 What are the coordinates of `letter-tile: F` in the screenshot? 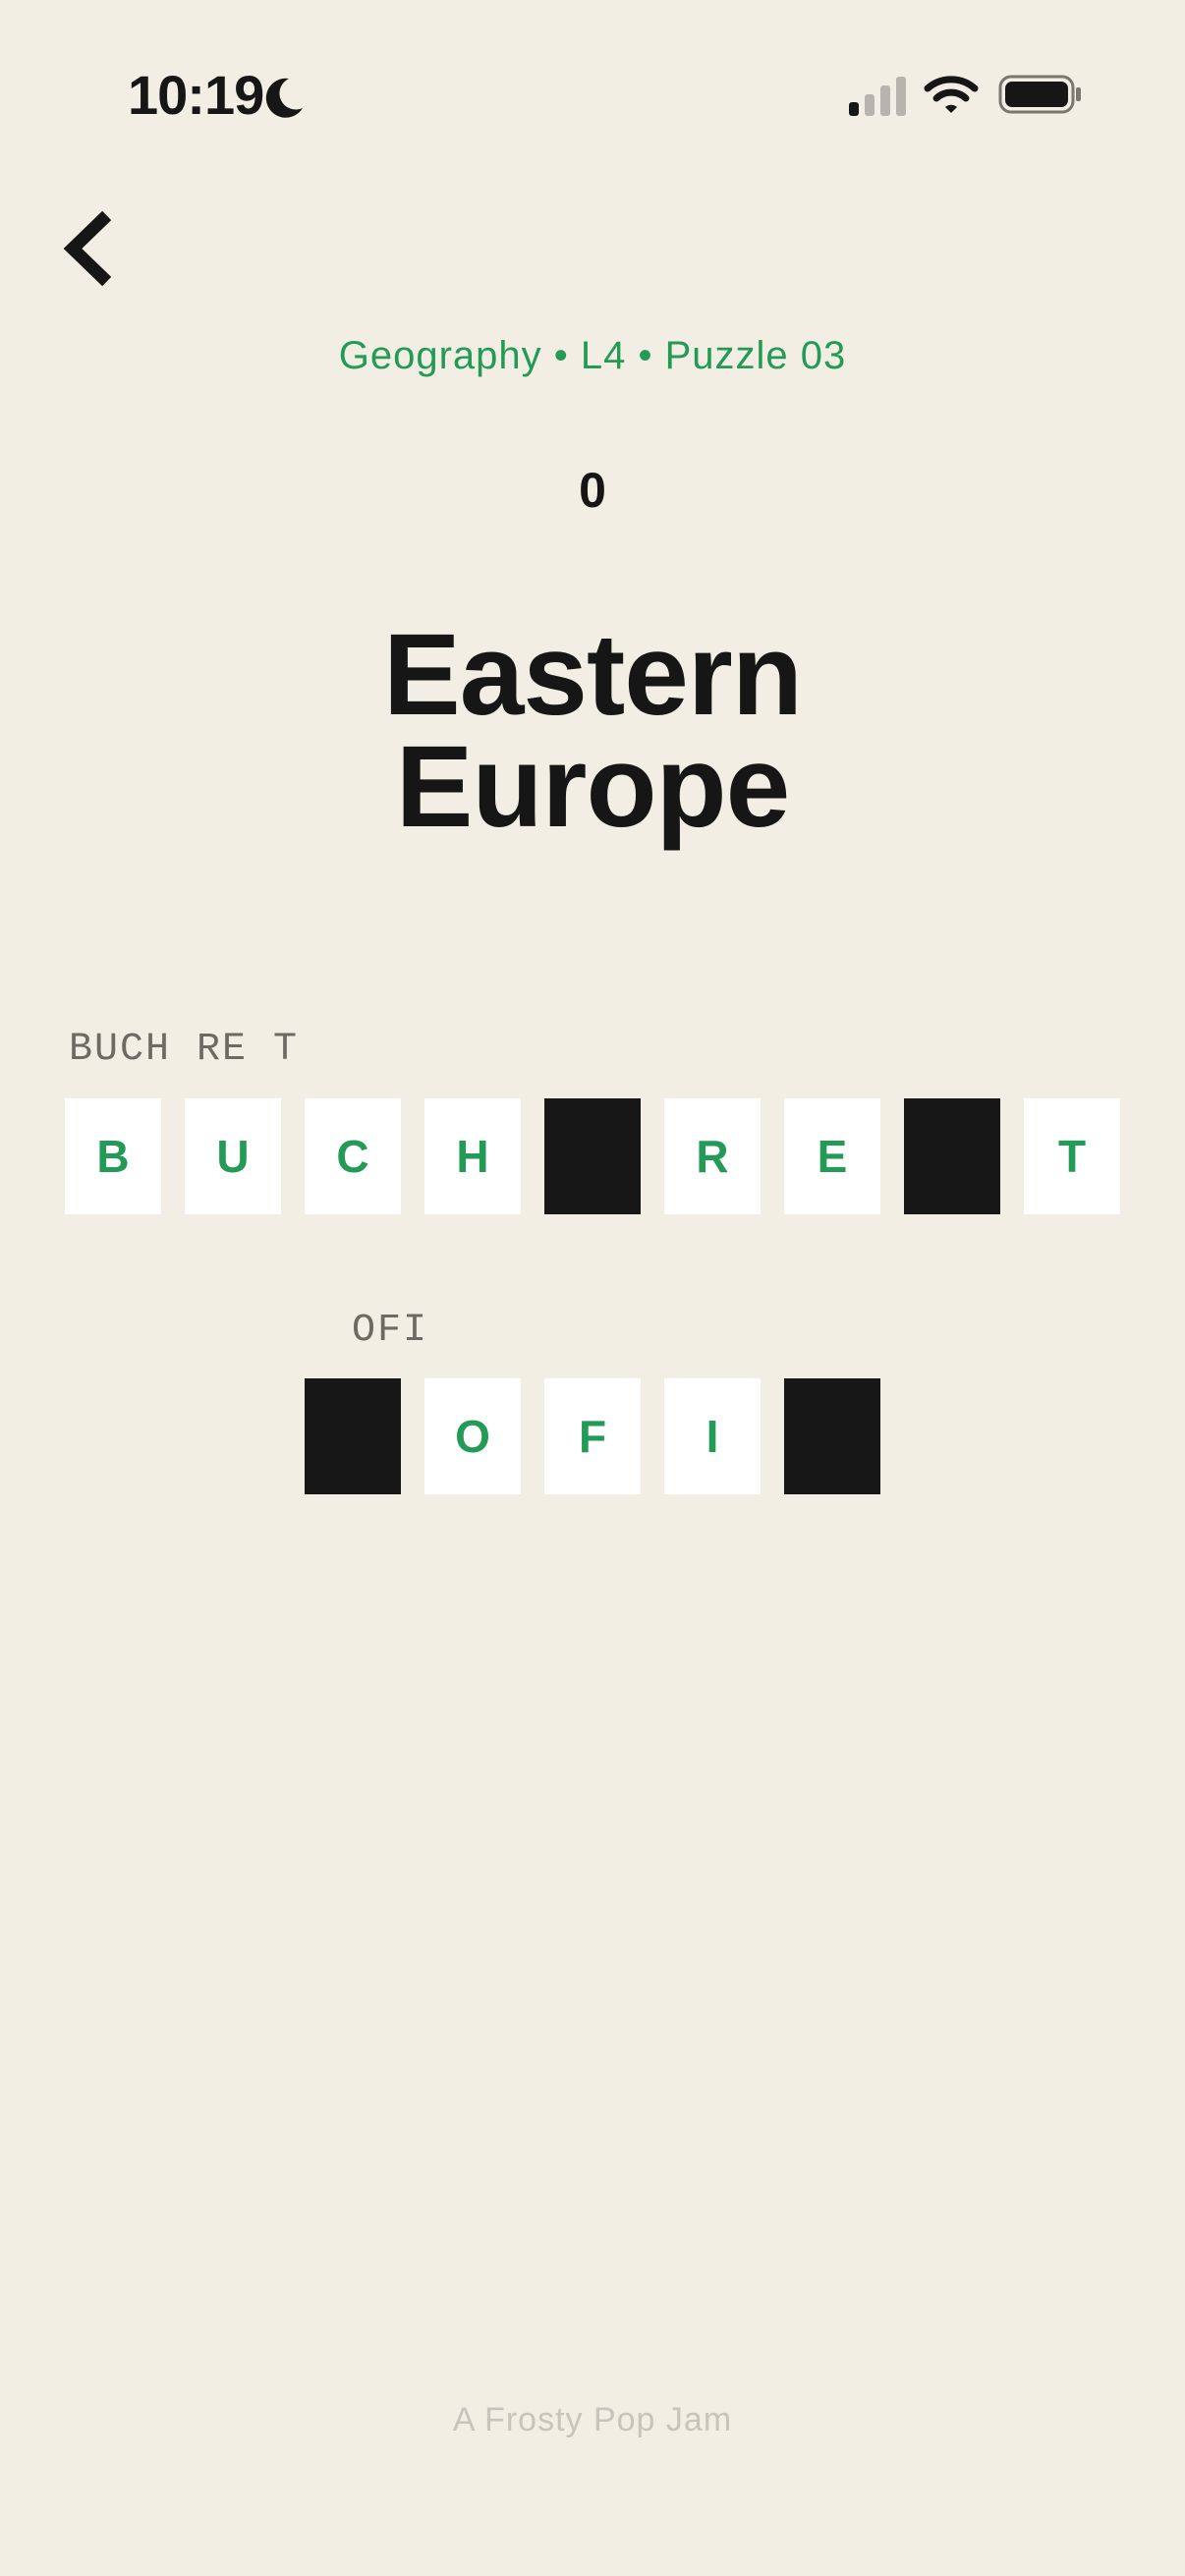 It's located at (592, 1436).